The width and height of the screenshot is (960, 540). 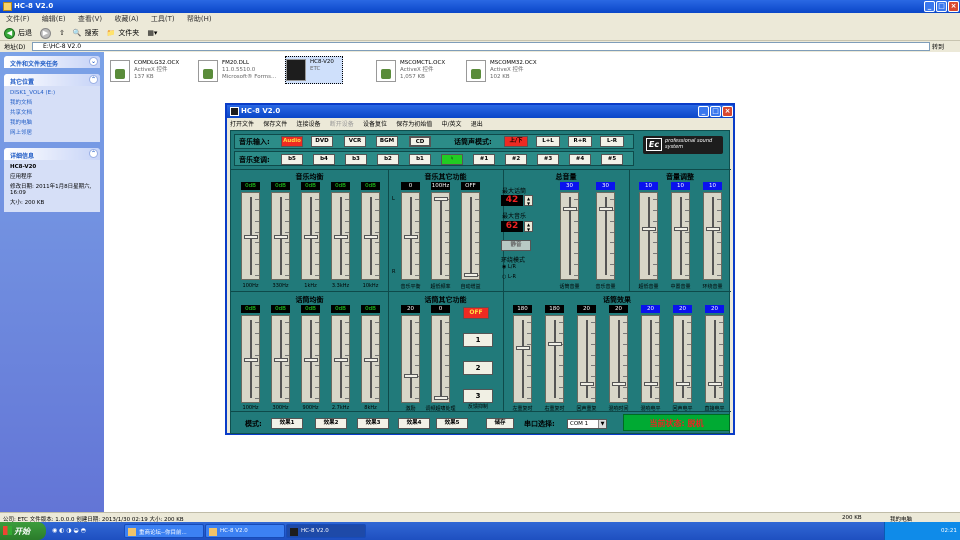 What do you see at coordinates (342, 123) in the screenshot?
I see `menu-disconnect: 断开设备` at bounding box center [342, 123].